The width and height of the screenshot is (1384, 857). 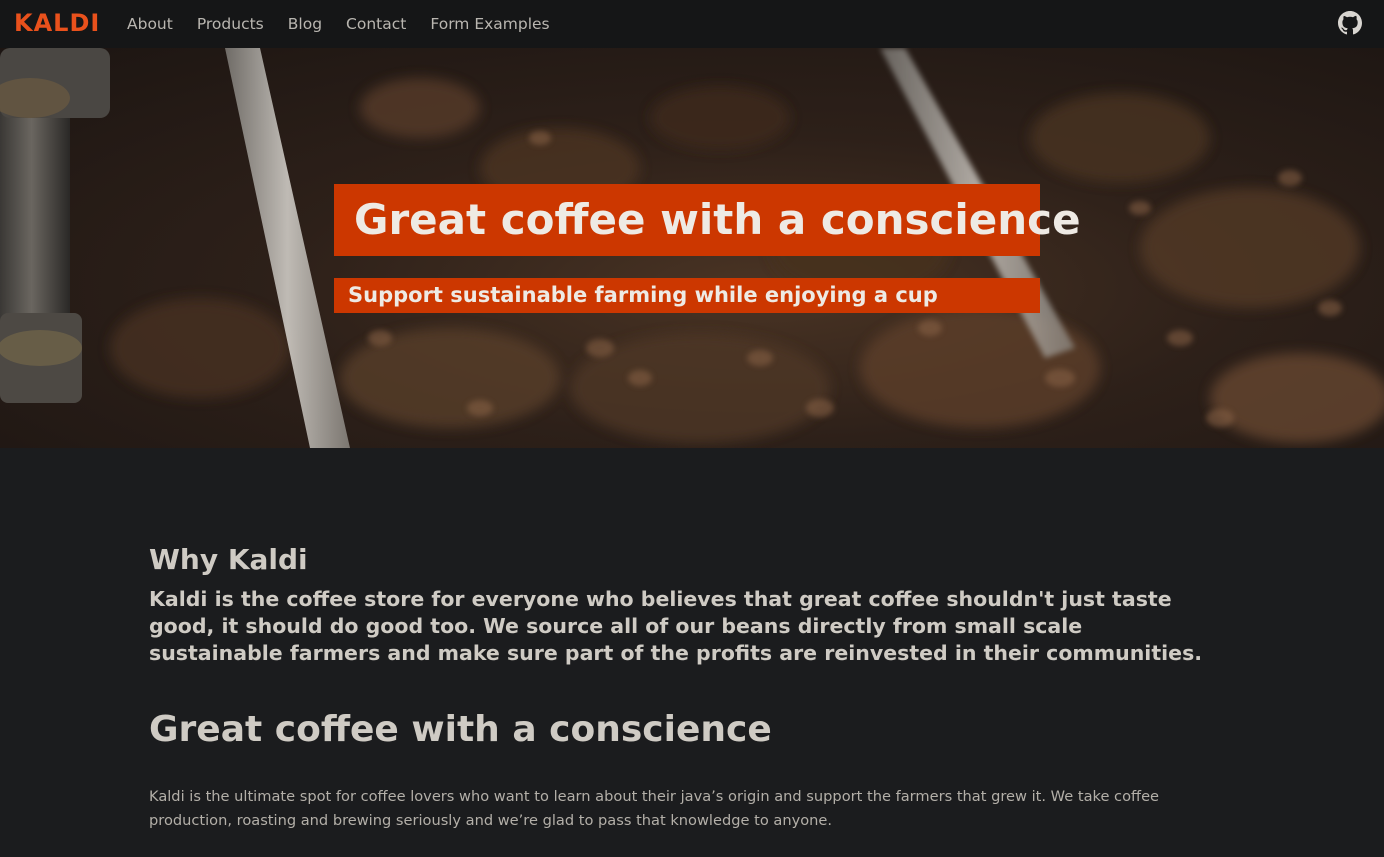 I want to click on nav-link-contact: Contact, so click(x=376, y=24).